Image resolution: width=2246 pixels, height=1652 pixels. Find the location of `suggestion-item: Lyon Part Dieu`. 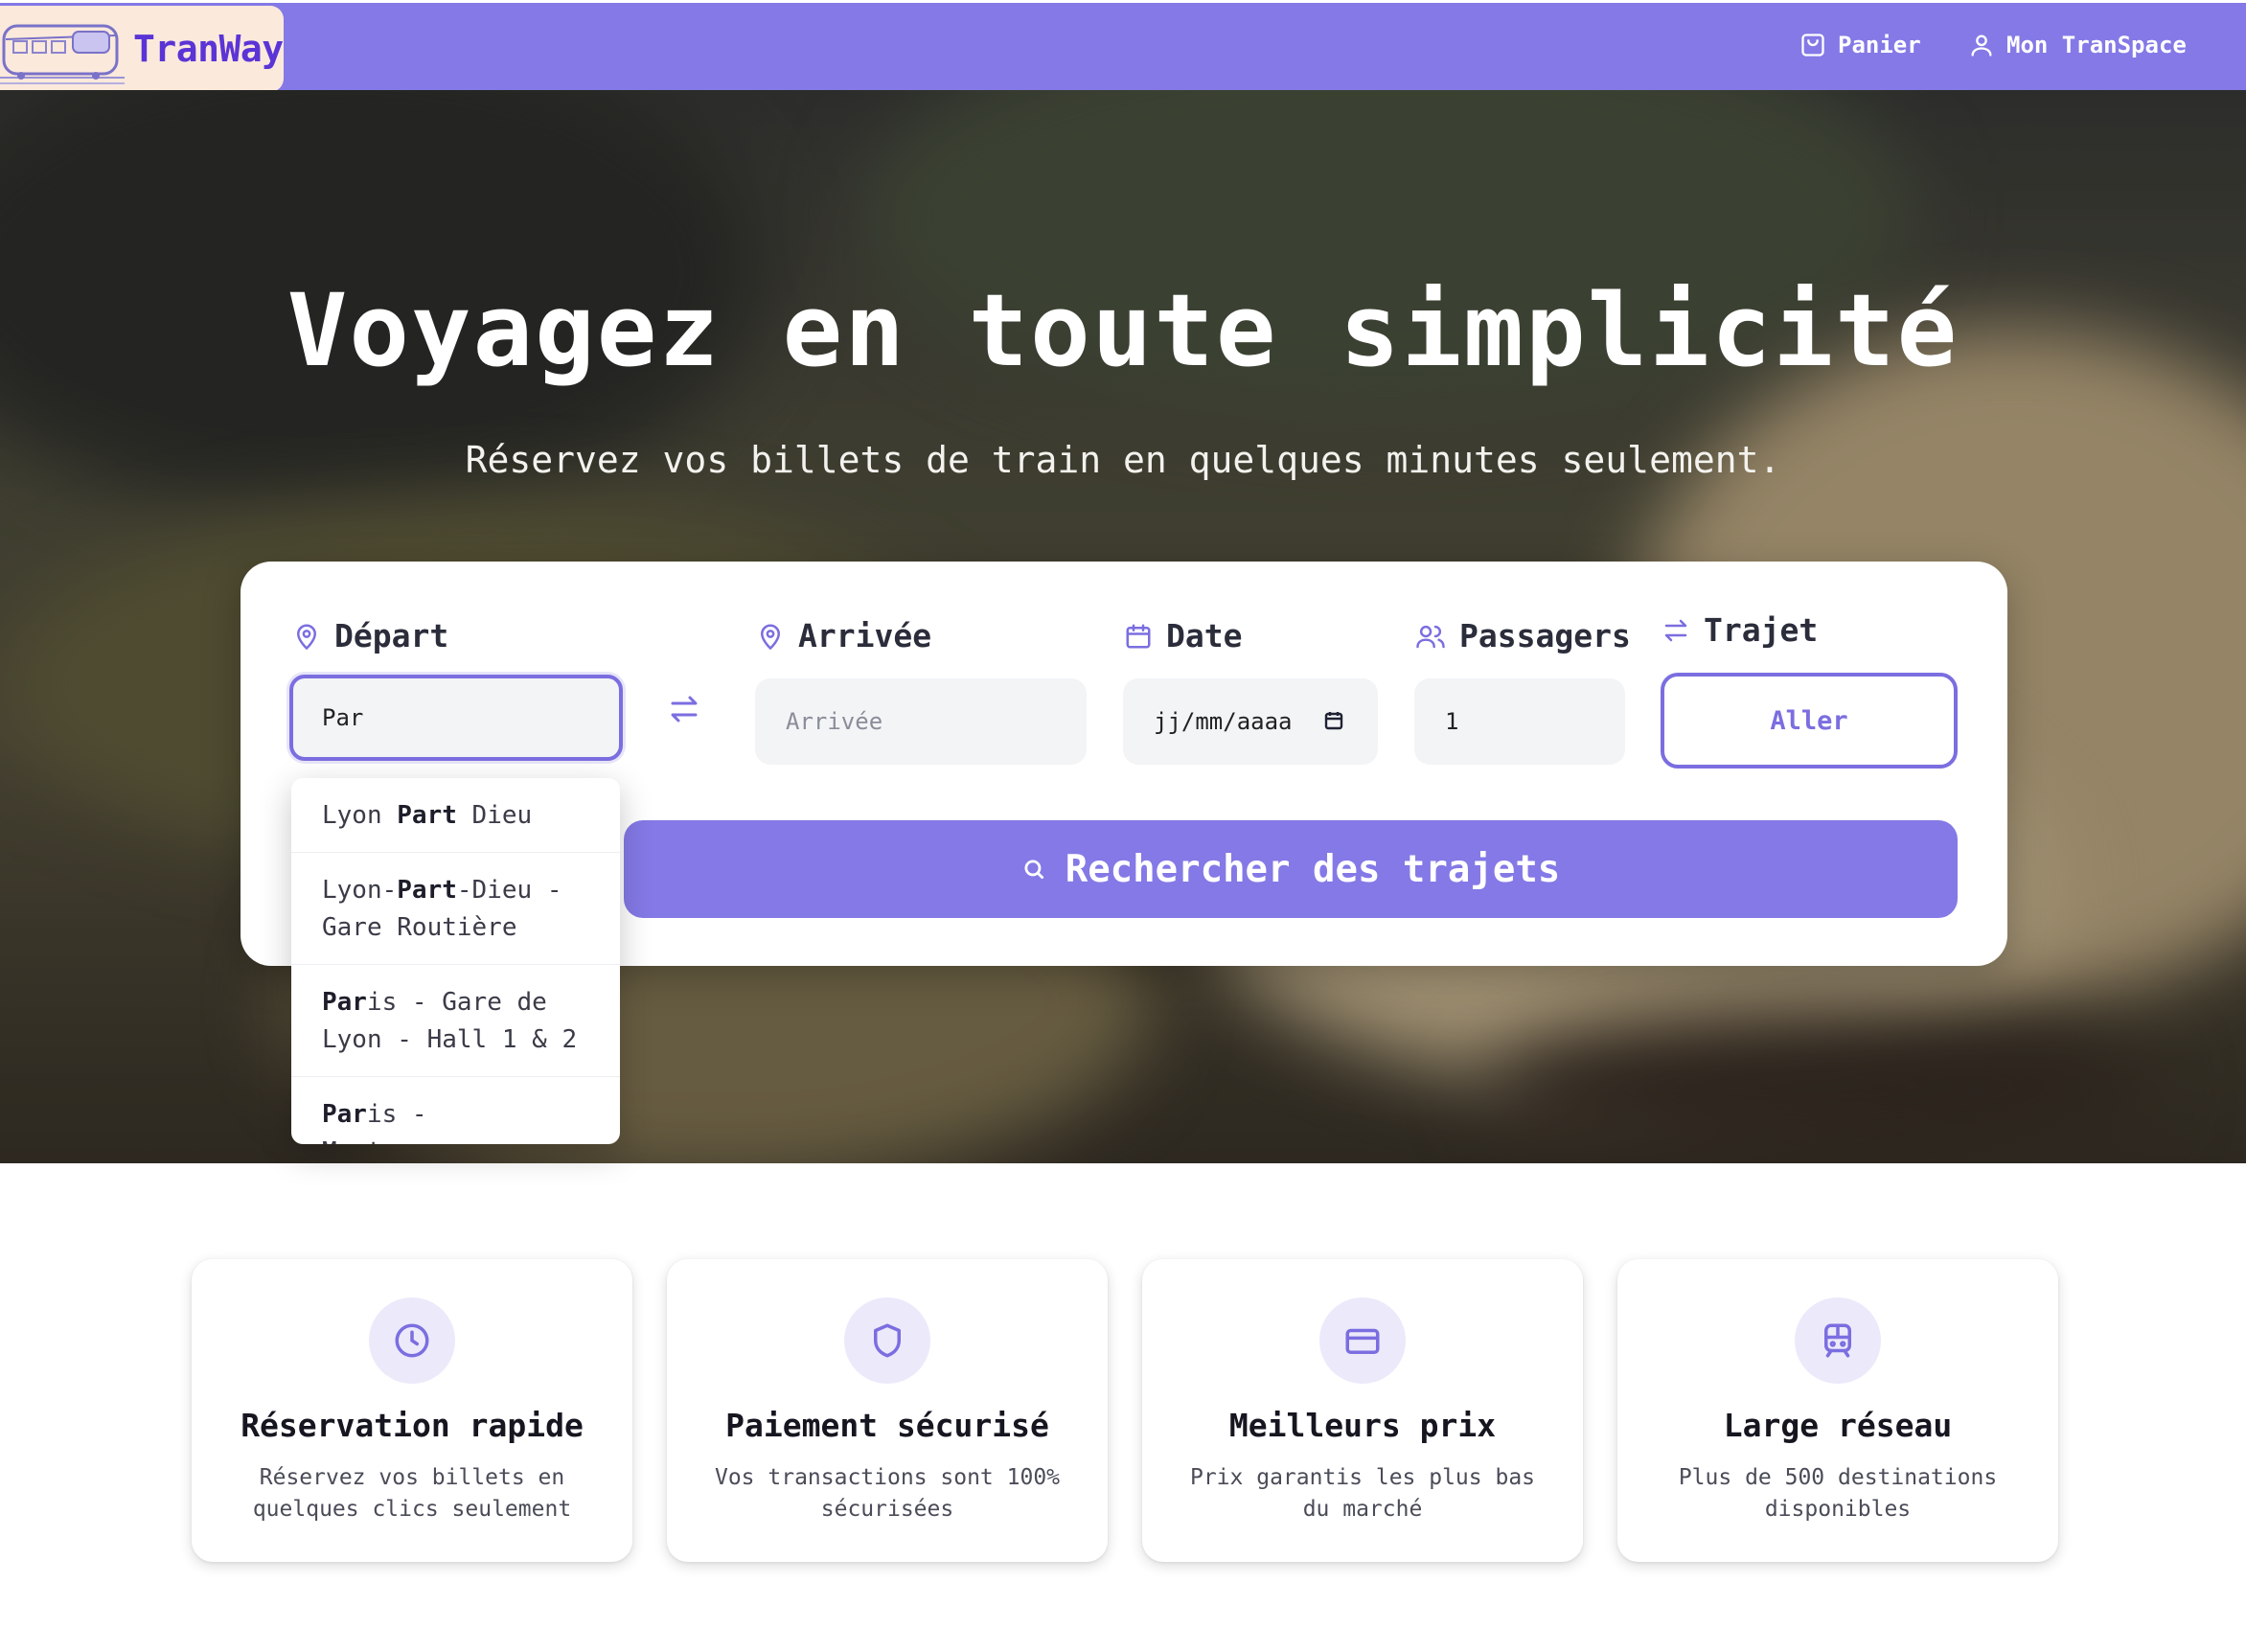

suggestion-item: Lyon Part Dieu is located at coordinates (455, 815).